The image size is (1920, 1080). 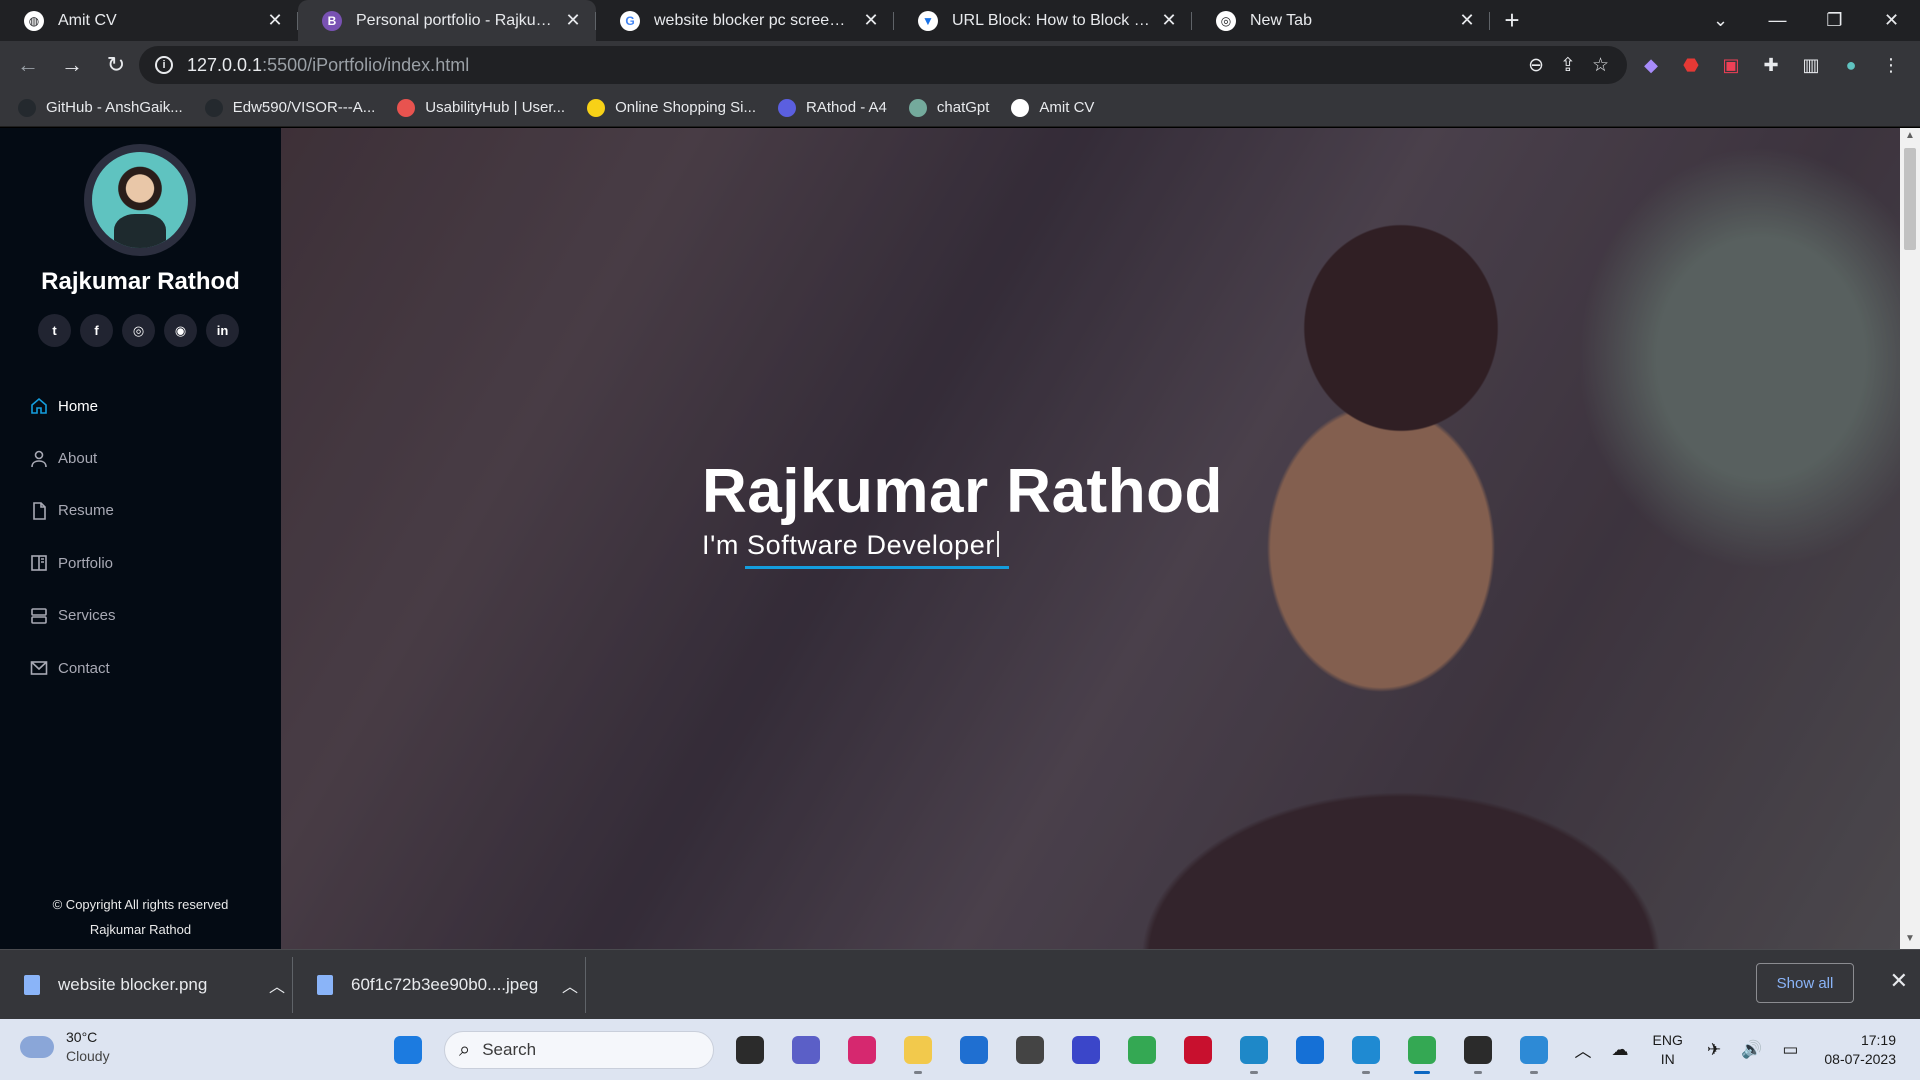 I want to click on profile-avatar-icon: ●, so click(x=1851, y=65).